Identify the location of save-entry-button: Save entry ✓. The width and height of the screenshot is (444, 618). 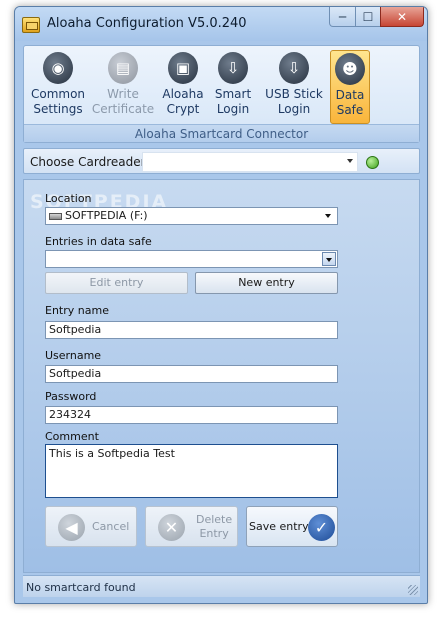
(292, 526).